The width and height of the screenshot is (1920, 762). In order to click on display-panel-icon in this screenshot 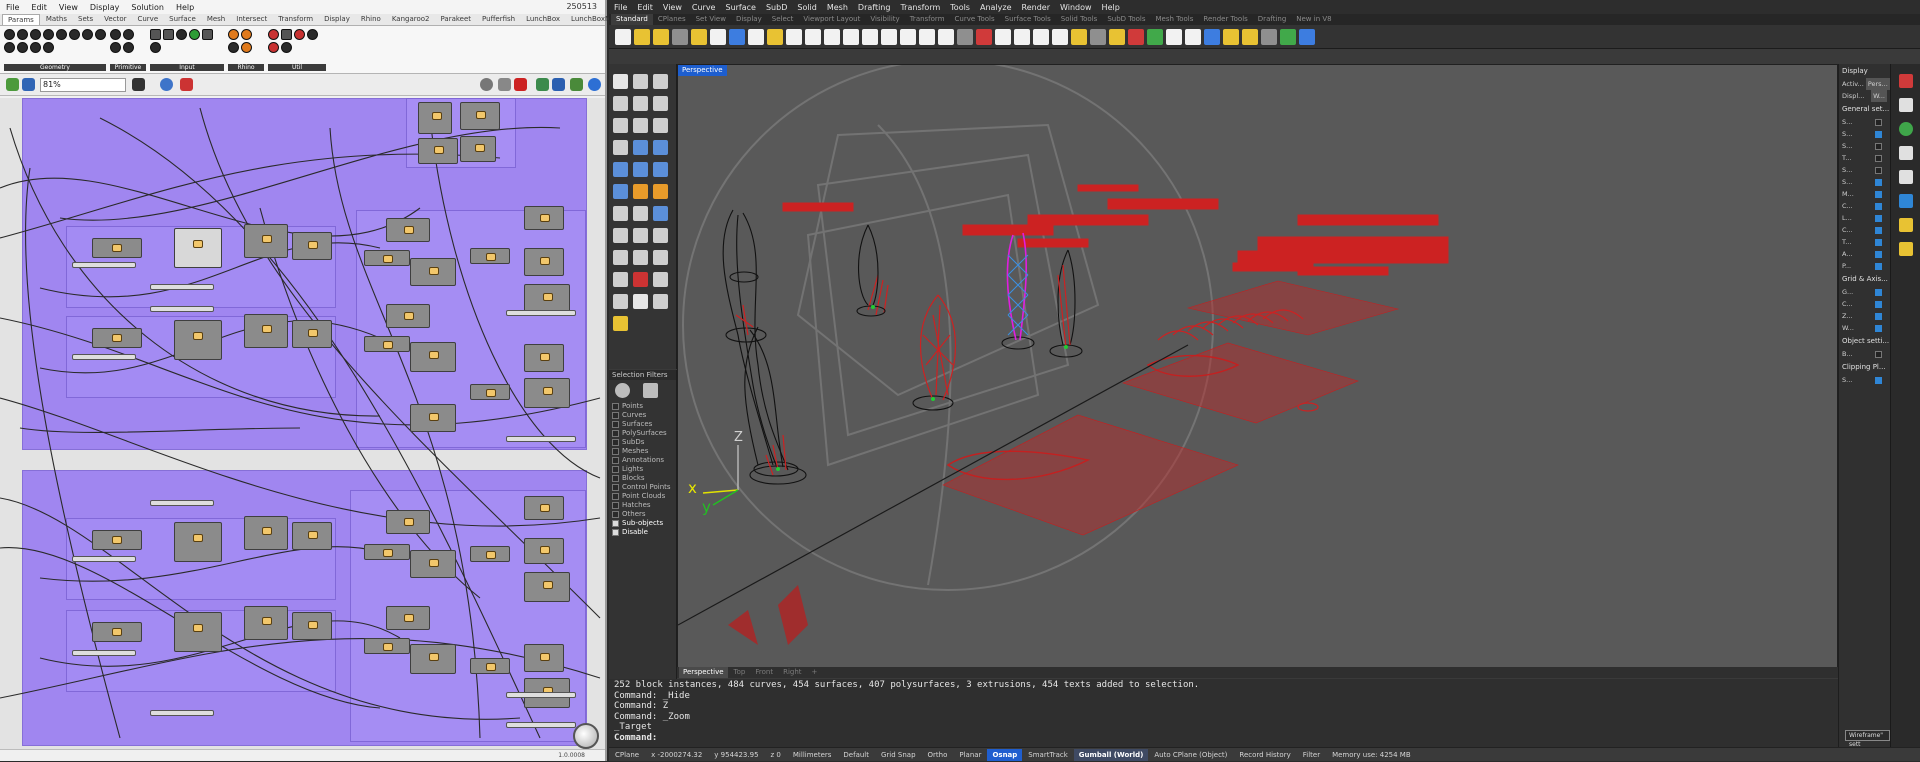, I will do `click(1906, 153)`.